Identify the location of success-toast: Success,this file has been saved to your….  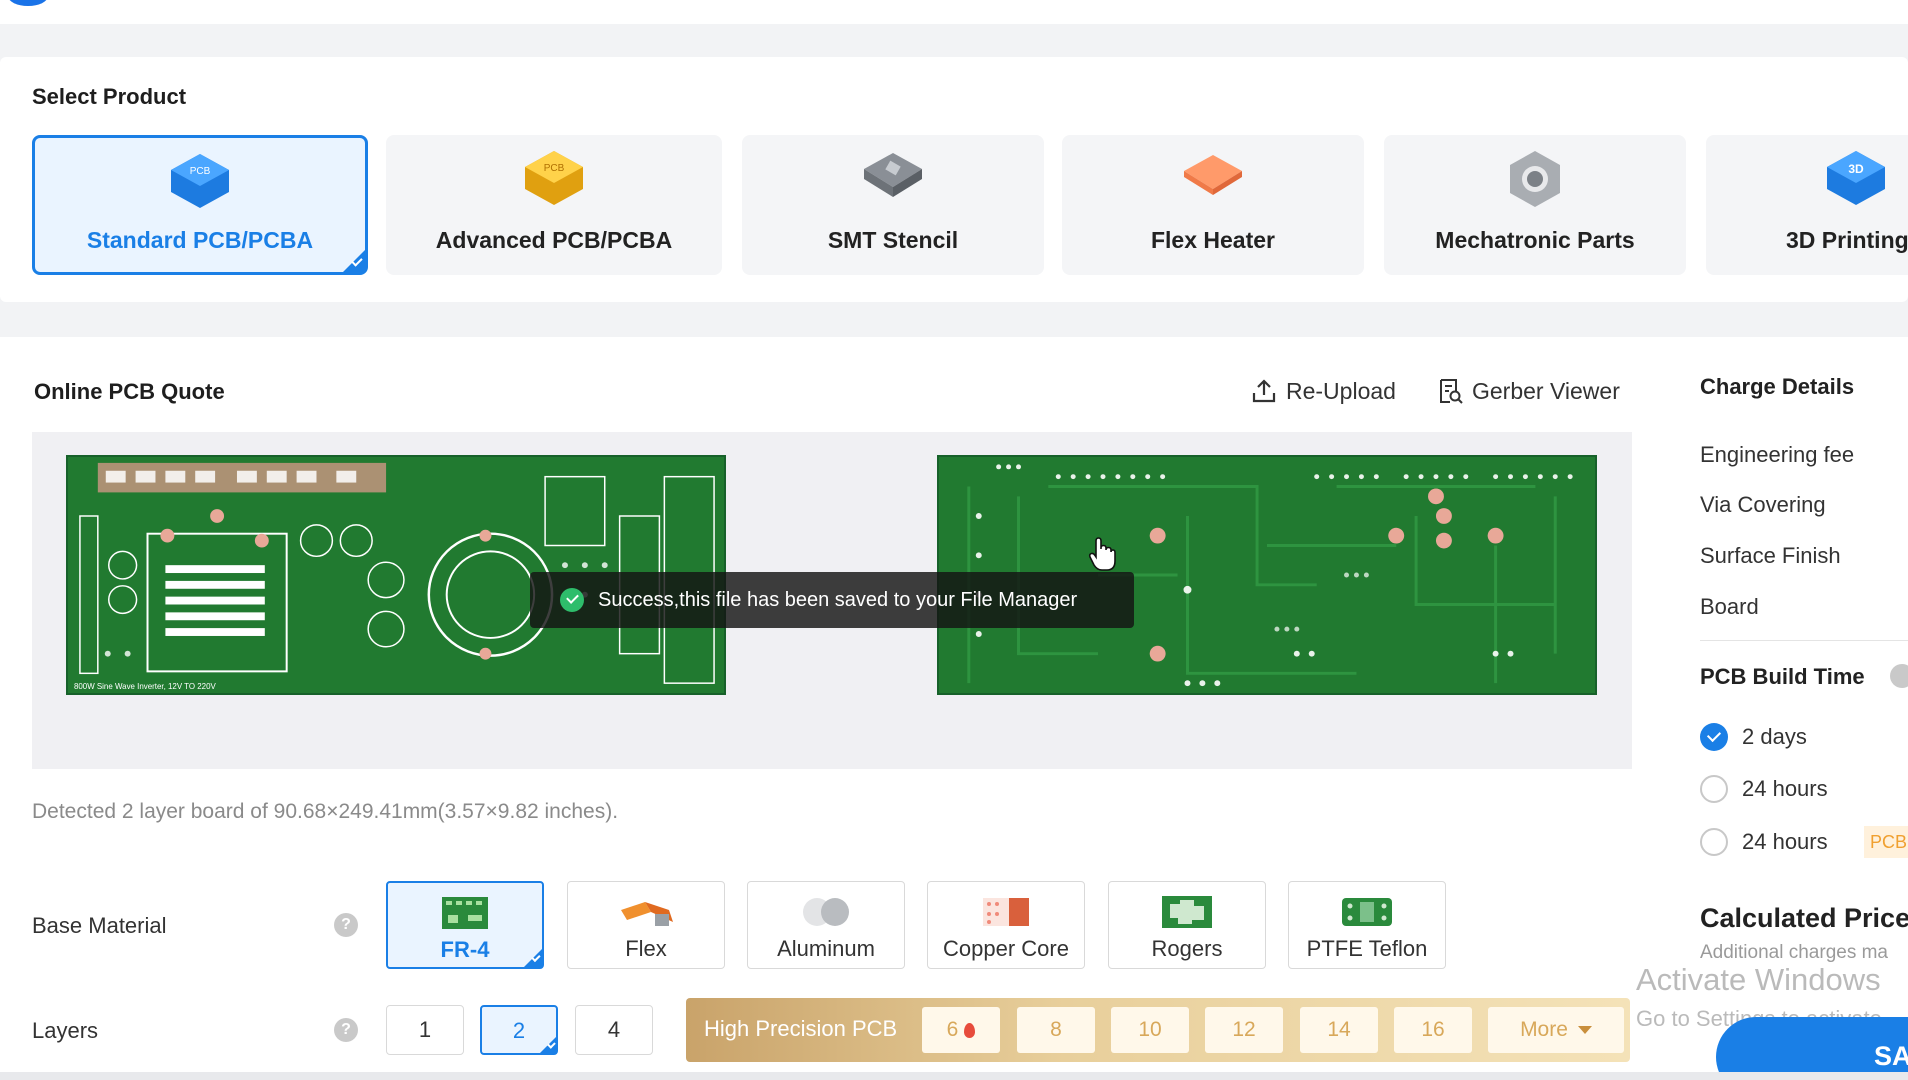
(832, 600).